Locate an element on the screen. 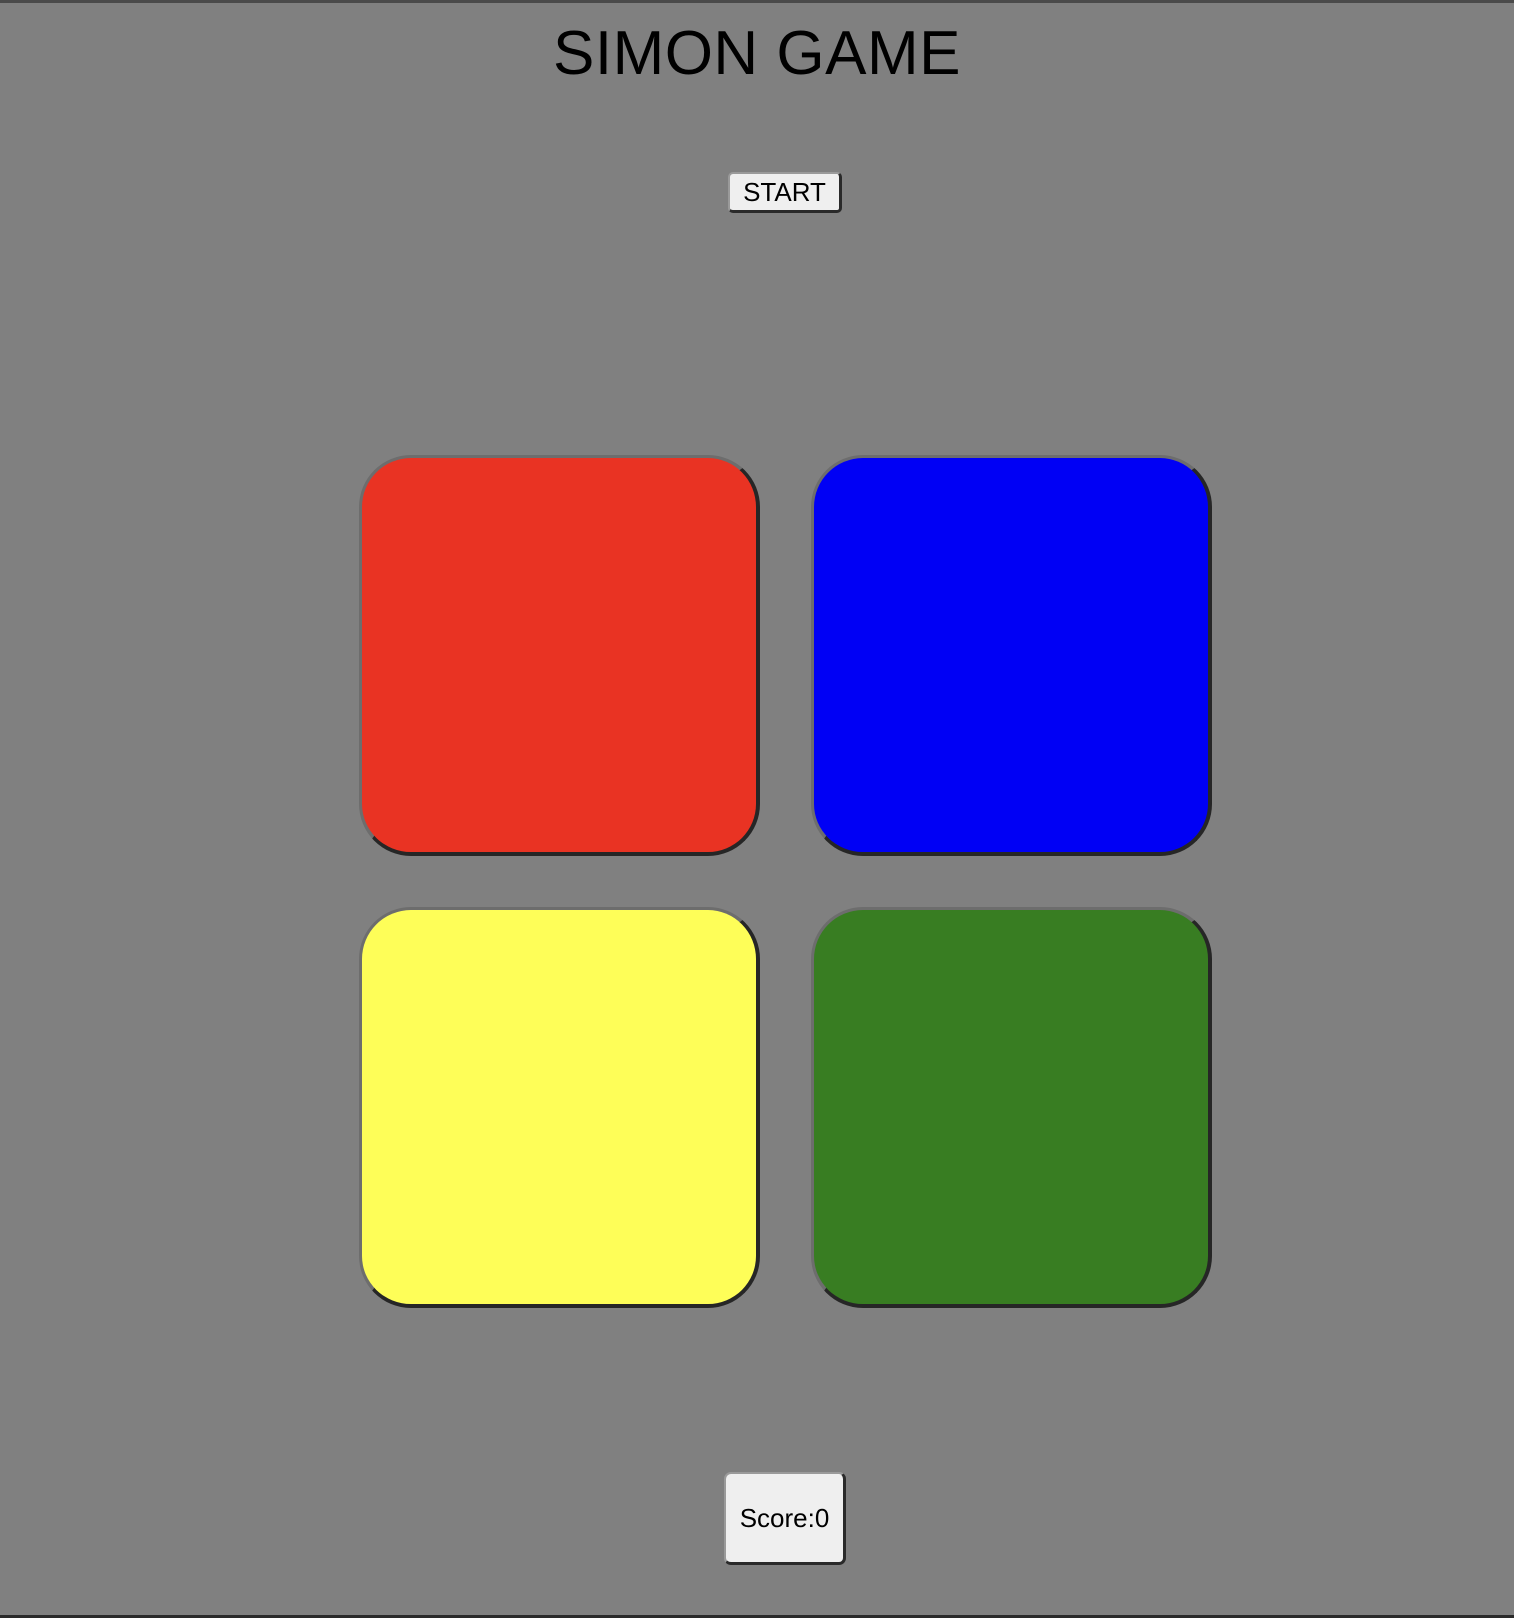 The image size is (1514, 1618). blue-pad is located at coordinates (1011, 655).